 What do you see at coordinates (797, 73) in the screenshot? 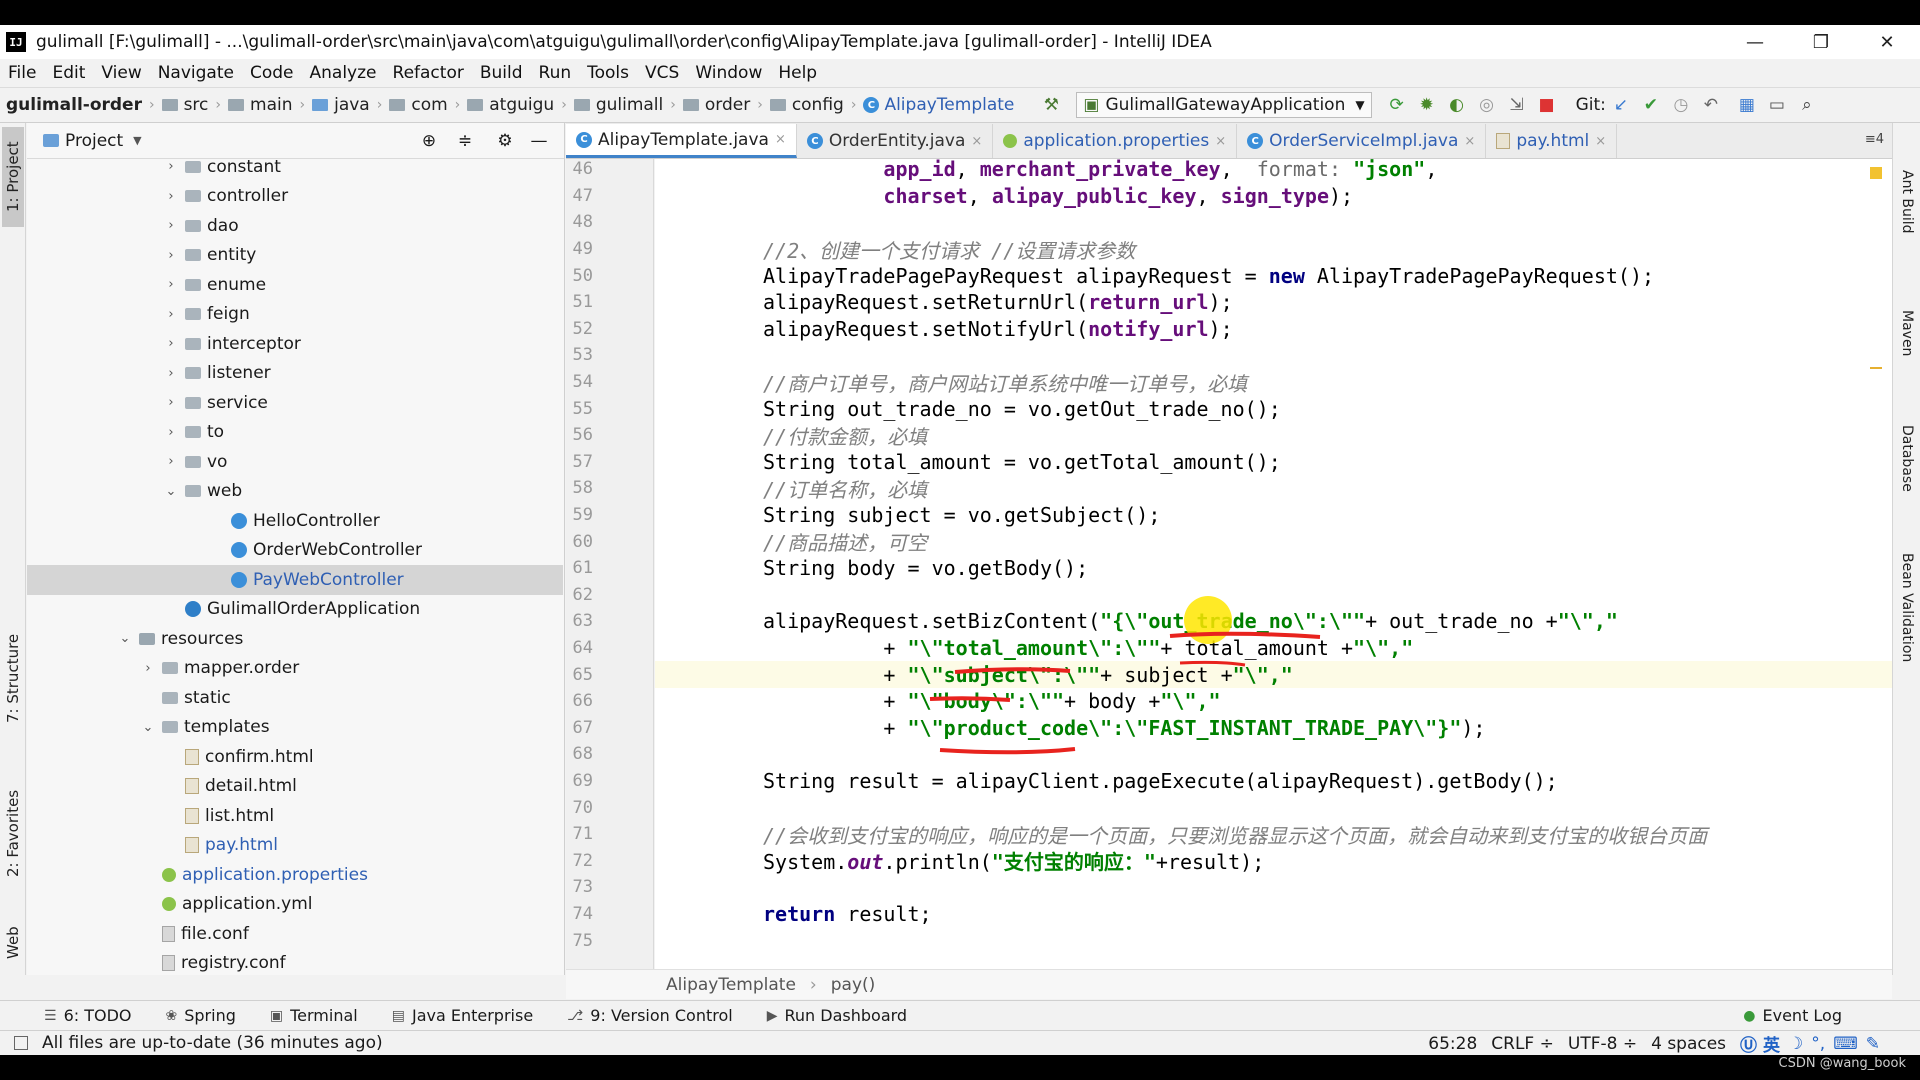
I see `menu-help: Help` at bounding box center [797, 73].